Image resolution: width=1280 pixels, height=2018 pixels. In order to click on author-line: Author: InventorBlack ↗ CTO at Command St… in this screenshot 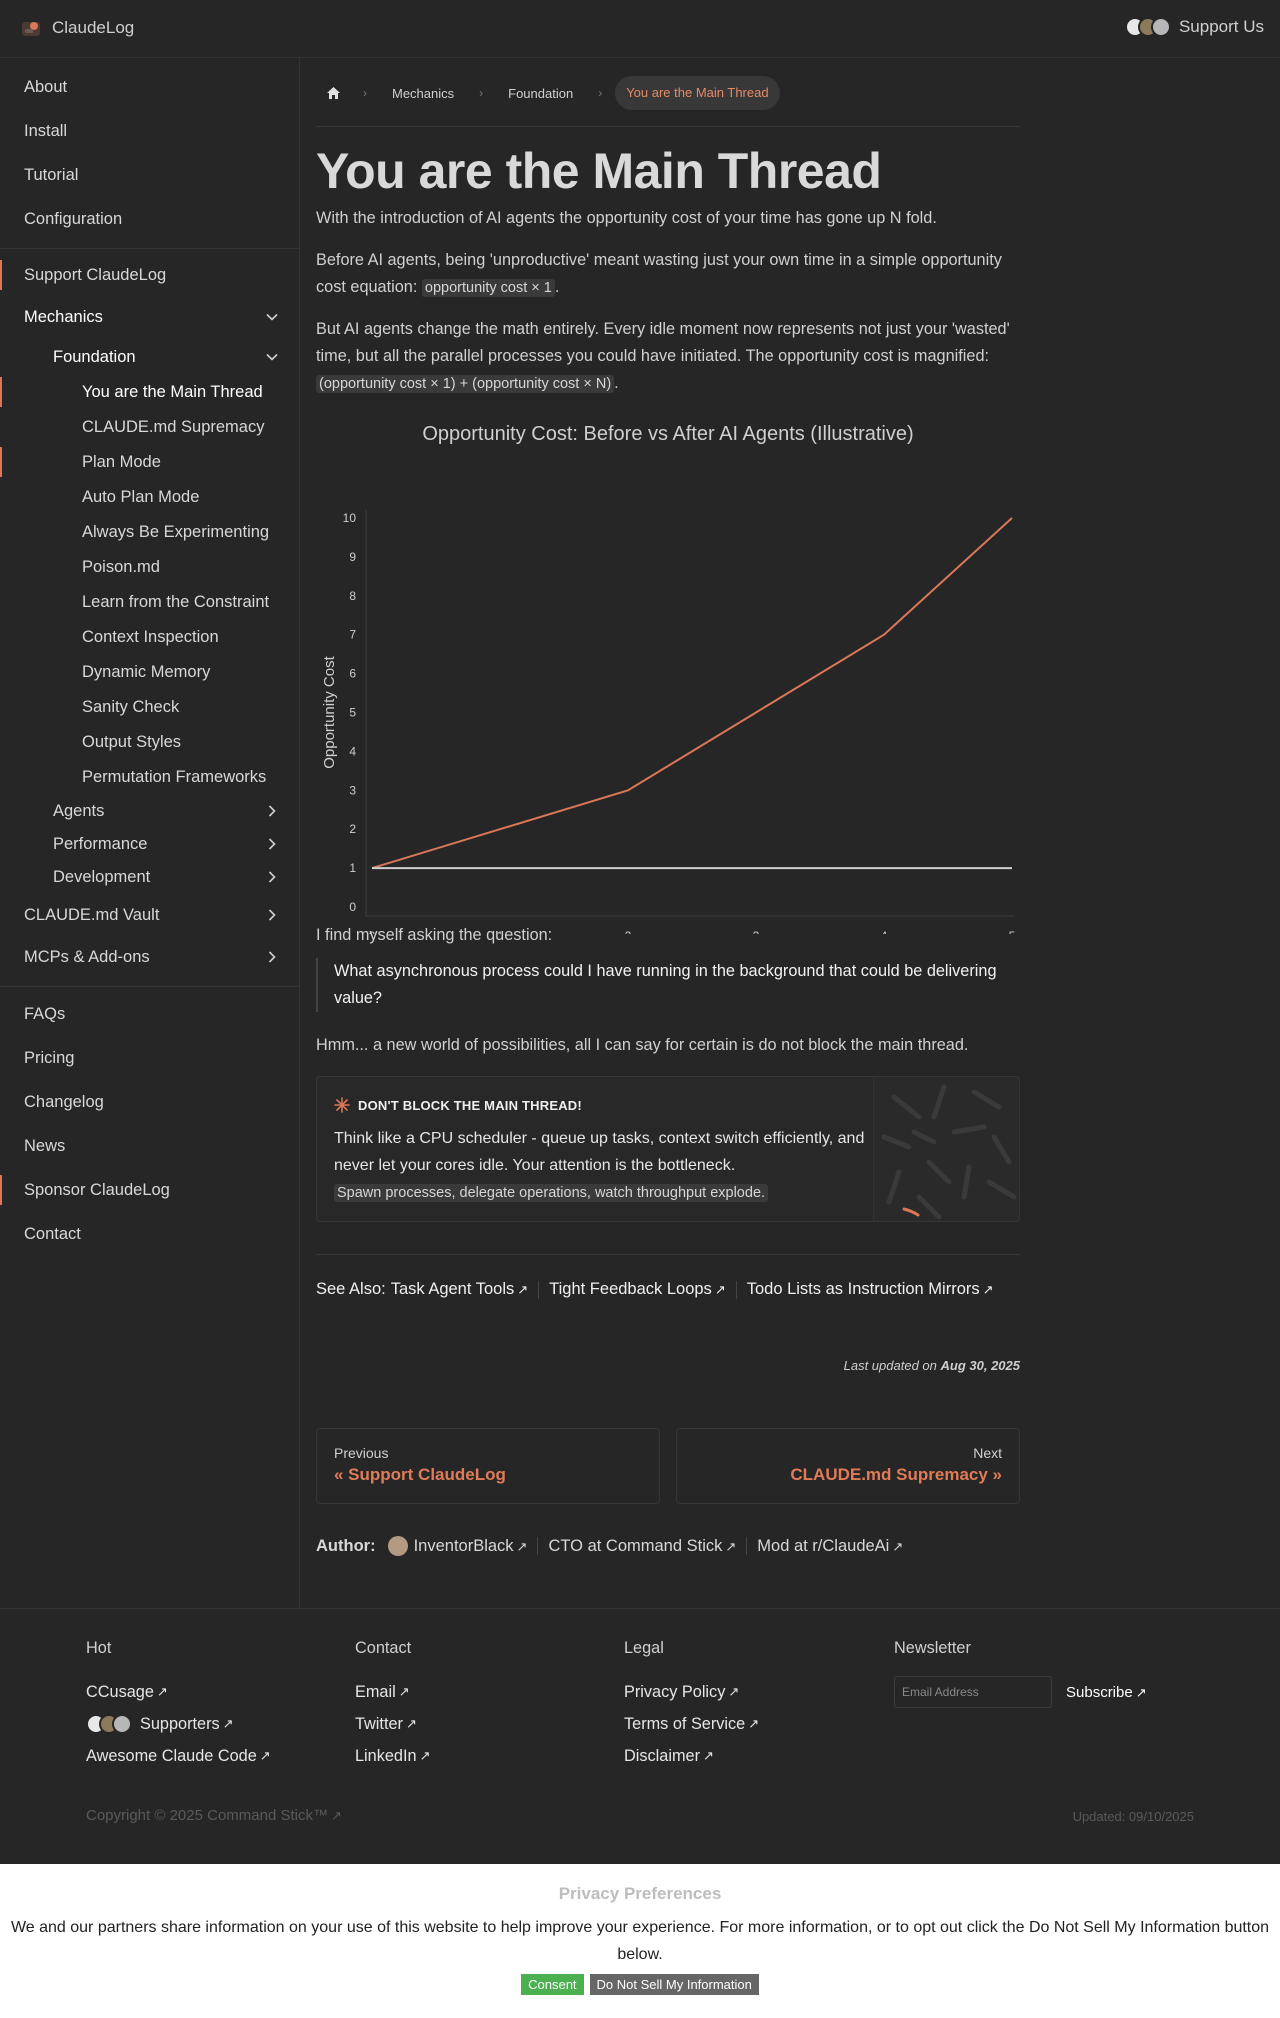, I will do `click(609, 1546)`.